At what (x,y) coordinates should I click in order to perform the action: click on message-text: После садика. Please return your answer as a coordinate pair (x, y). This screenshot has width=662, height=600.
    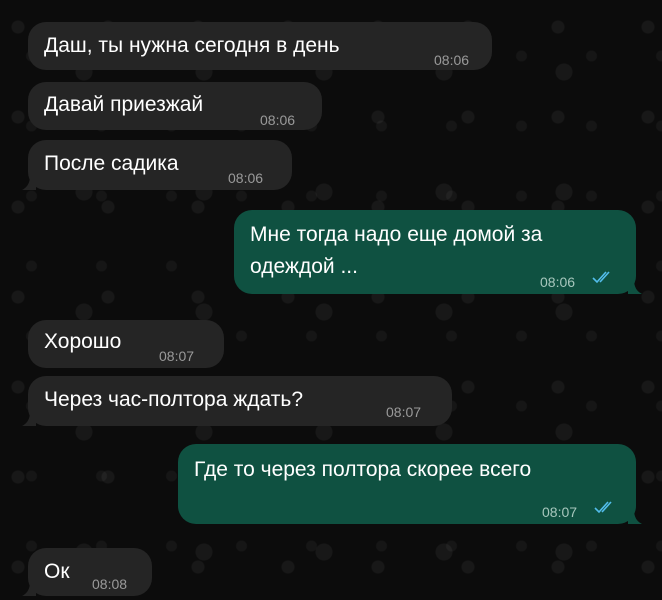
    Looking at the image, I should click on (111, 163).